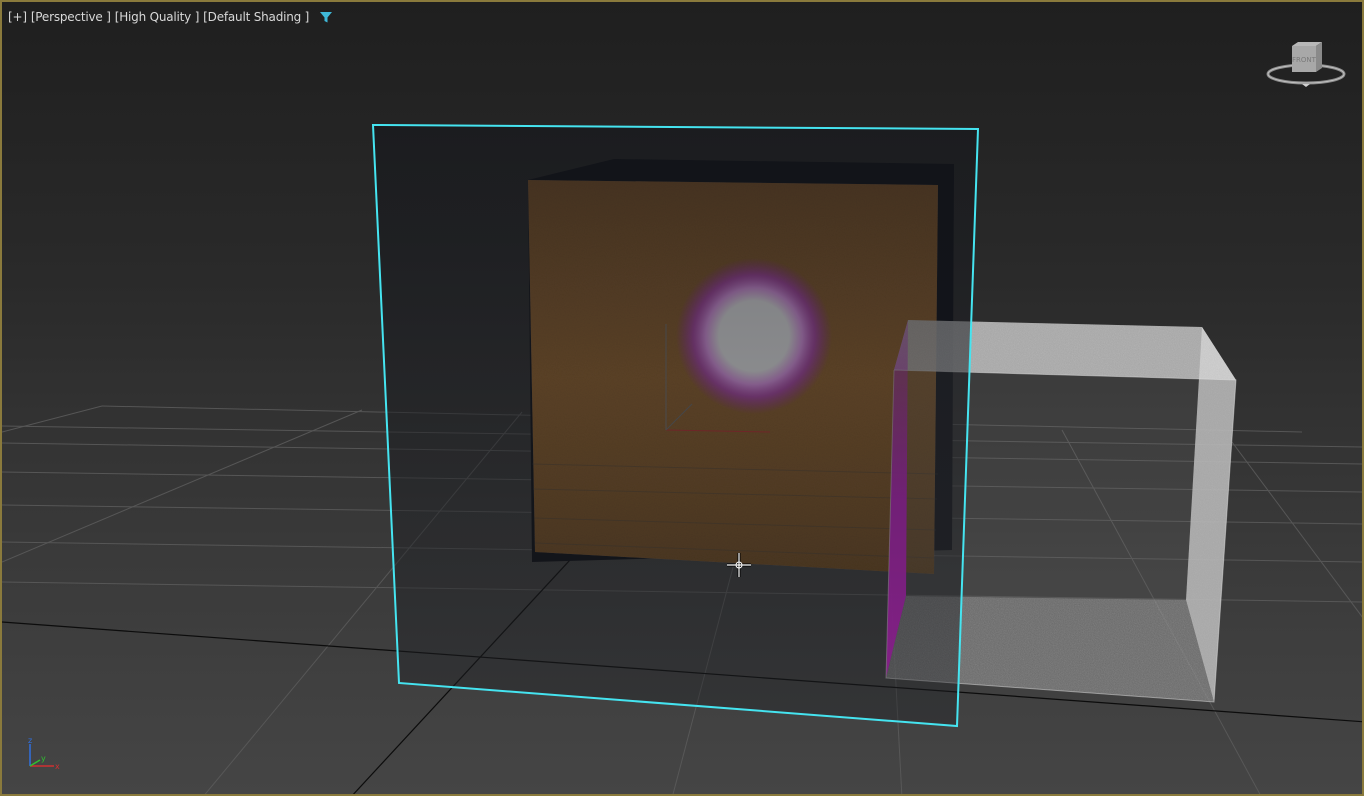 Image resolution: width=1364 pixels, height=796 pixels. I want to click on axis-tripod-icon: z y x, so click(44, 753).